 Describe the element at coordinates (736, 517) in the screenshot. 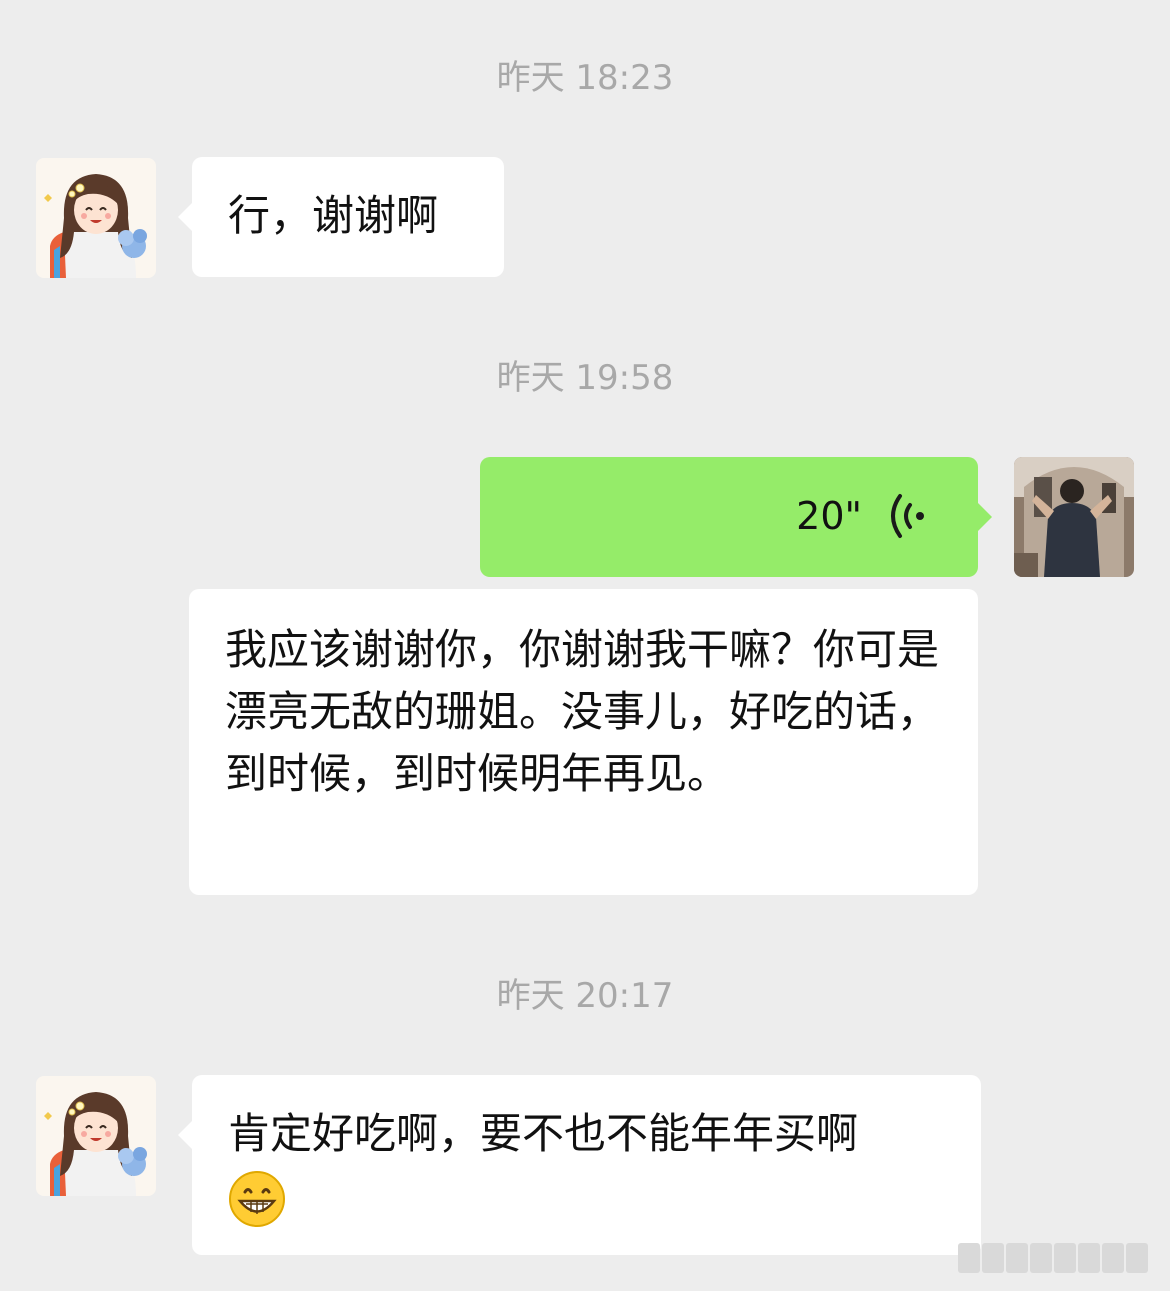

I see `voice-message-bubble: 20"` at that location.